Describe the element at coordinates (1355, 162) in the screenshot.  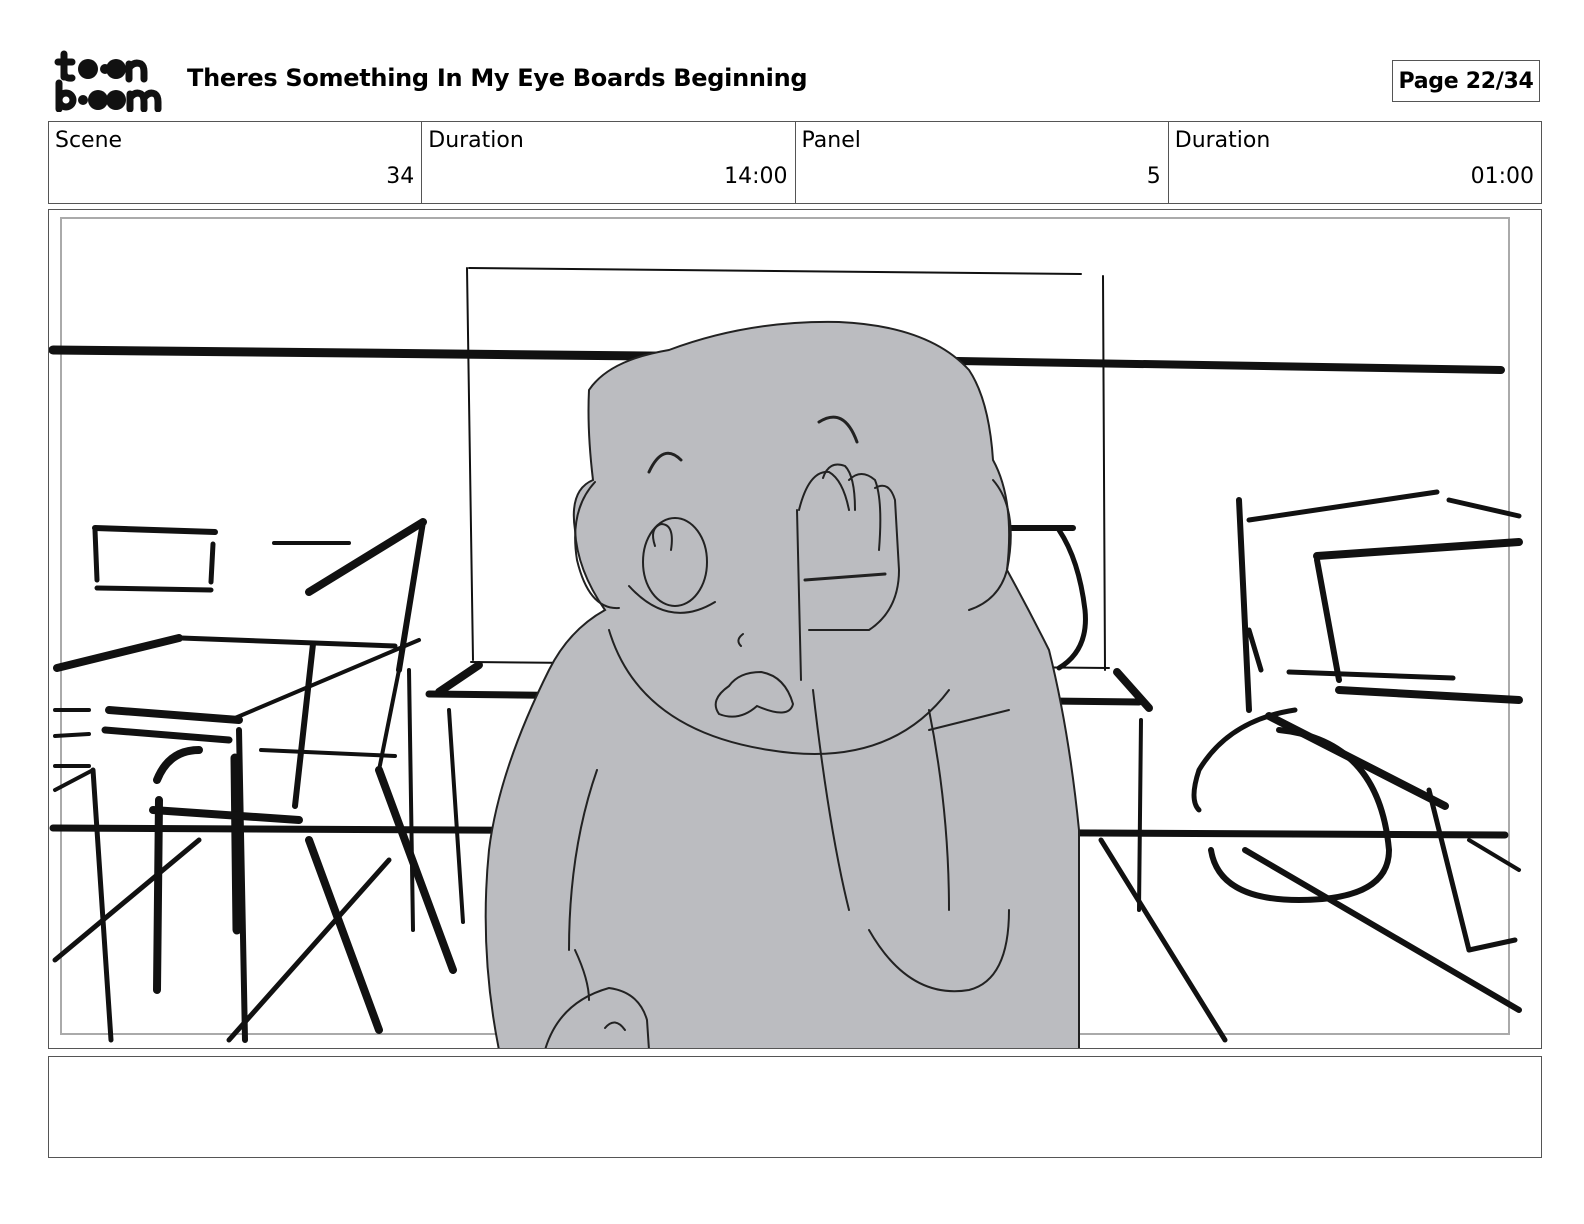
I see `panel-duration-cell: Duration 01:00` at that location.